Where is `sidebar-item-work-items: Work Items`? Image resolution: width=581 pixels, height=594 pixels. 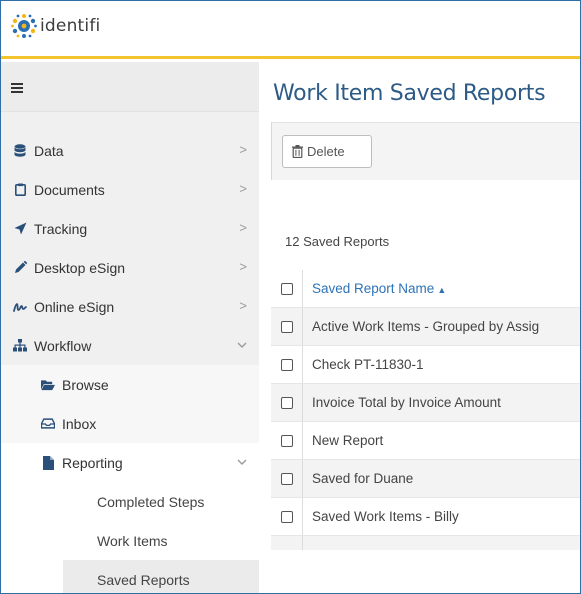 sidebar-item-work-items: Work Items is located at coordinates (130, 540).